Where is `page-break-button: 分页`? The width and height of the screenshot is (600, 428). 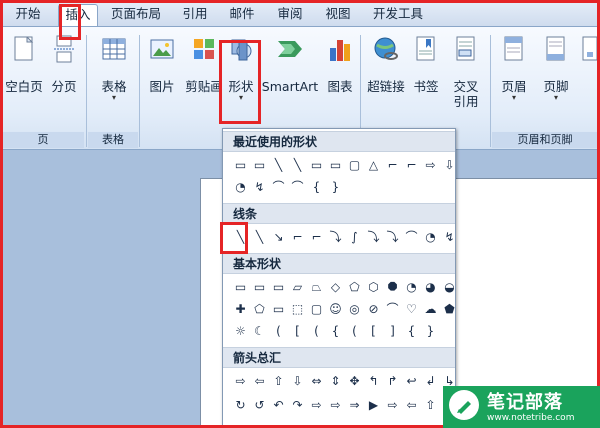
page-break-button: 分页 is located at coordinates (64, 63).